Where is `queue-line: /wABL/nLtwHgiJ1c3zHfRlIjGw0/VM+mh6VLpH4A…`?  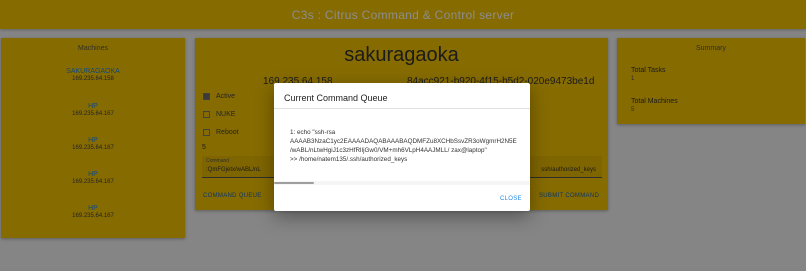 queue-line: /wABL/nLtwHgiJ1c3zHfRlIjGw0/VM+mh6VLpH4A… is located at coordinates (388, 150).